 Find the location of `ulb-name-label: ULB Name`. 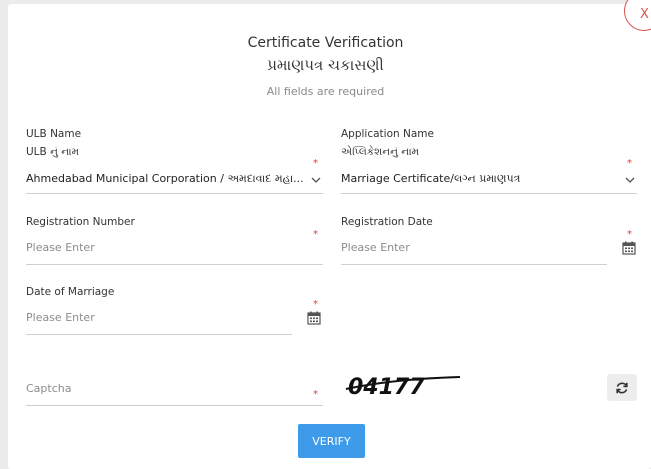

ulb-name-label: ULB Name is located at coordinates (54, 134).